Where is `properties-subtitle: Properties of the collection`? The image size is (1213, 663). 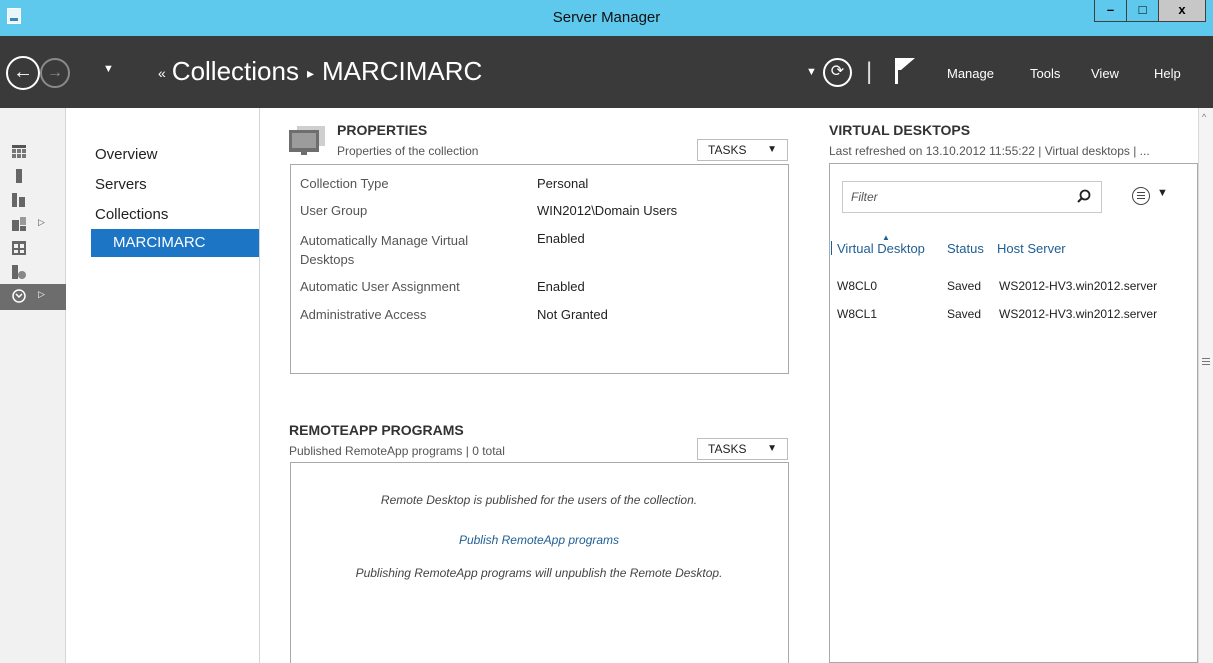 properties-subtitle: Properties of the collection is located at coordinates (408, 151).